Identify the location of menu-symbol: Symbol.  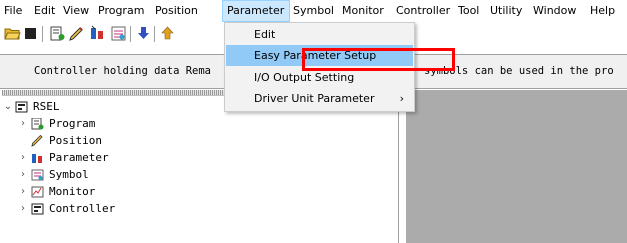
(313, 11).